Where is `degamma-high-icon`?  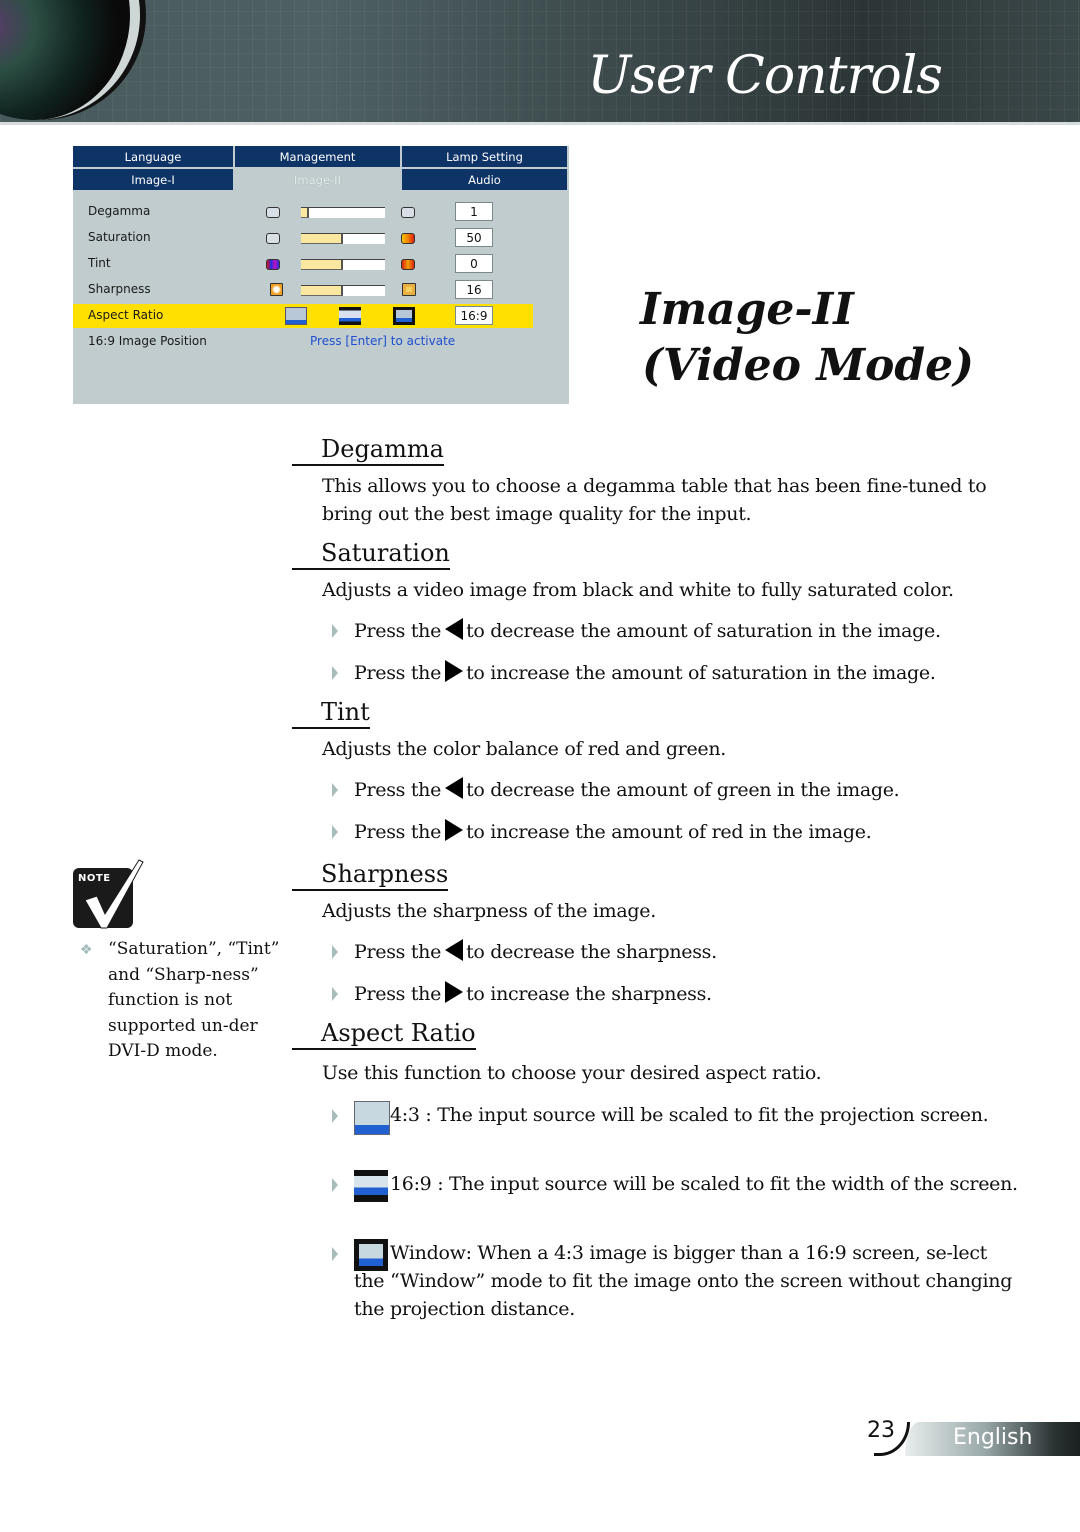 degamma-high-icon is located at coordinates (408, 212).